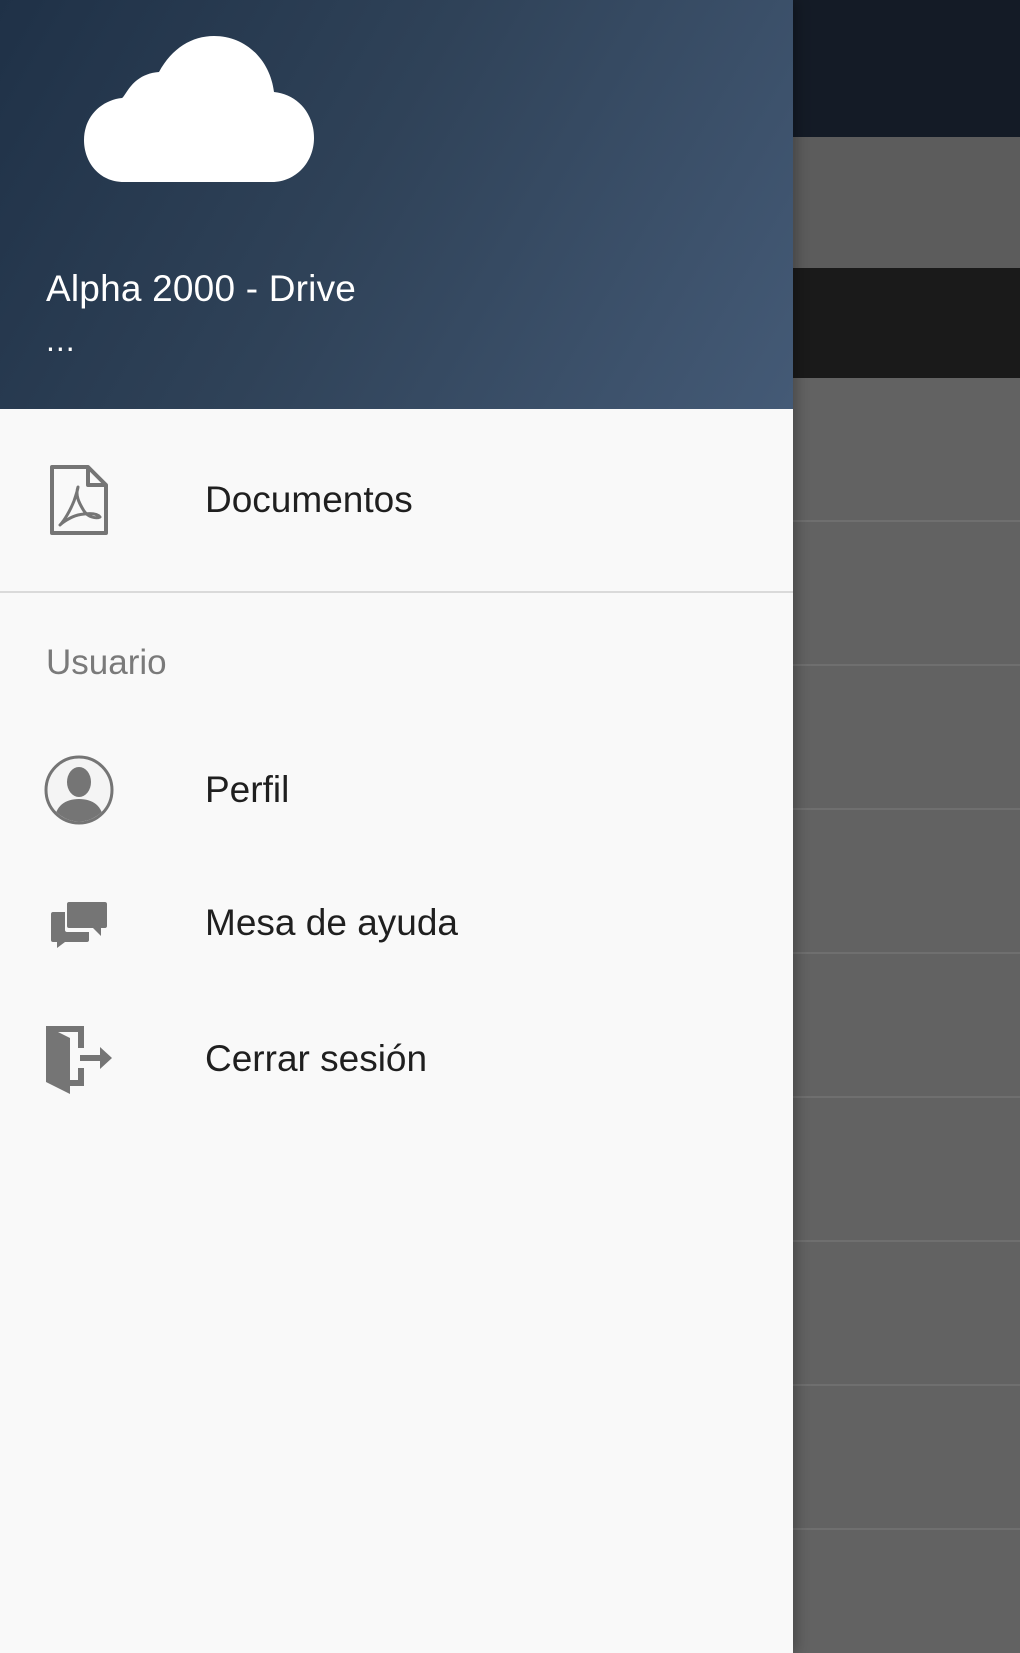 This screenshot has width=1020, height=1653. Describe the element at coordinates (79, 790) in the screenshot. I see `user-profile-icon` at that location.